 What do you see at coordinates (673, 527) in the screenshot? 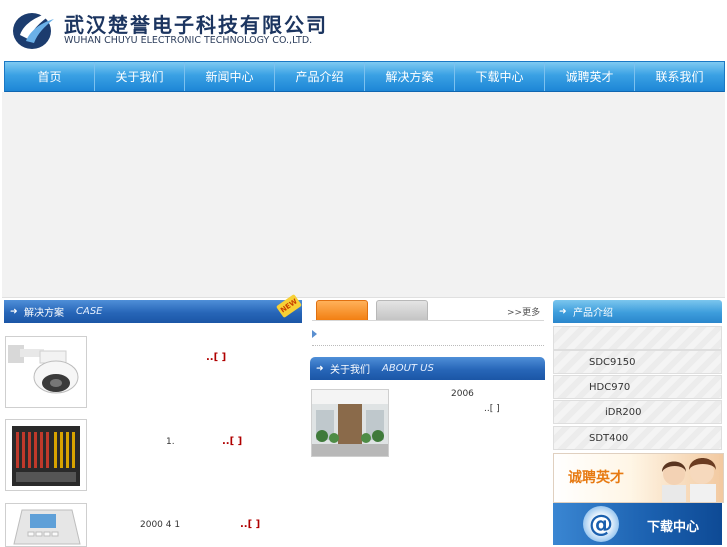
I see `downloads-banner-text: 下载中心` at bounding box center [673, 527].